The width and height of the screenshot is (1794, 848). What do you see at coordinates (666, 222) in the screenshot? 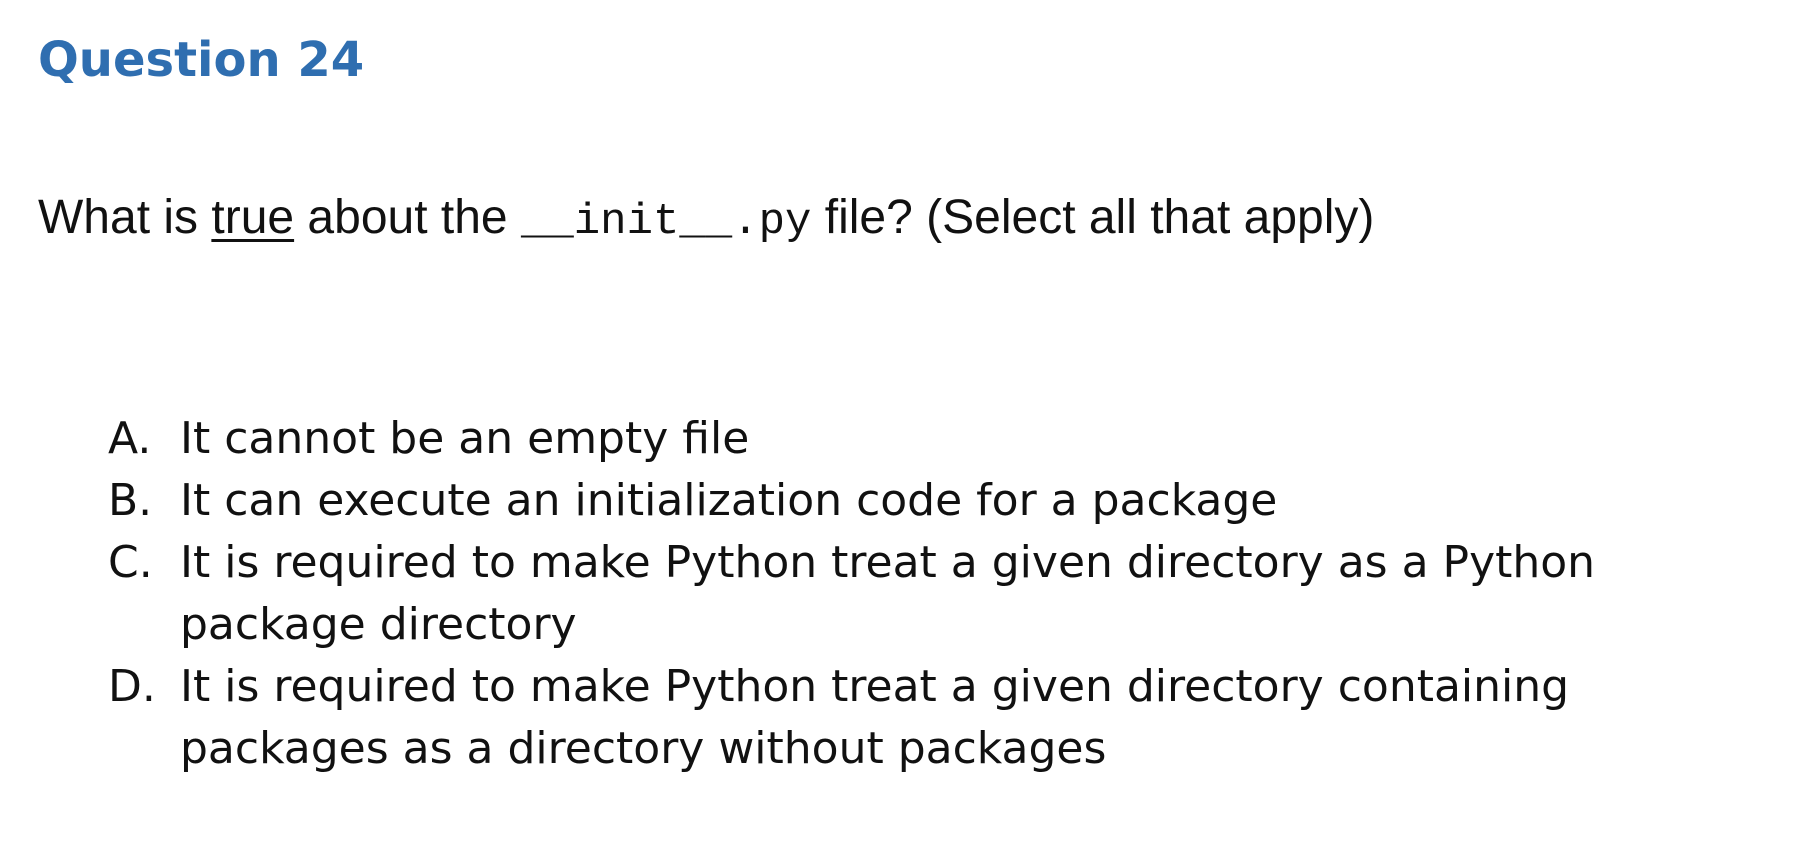
I see `prompt-code-filename: __init__.py` at bounding box center [666, 222].